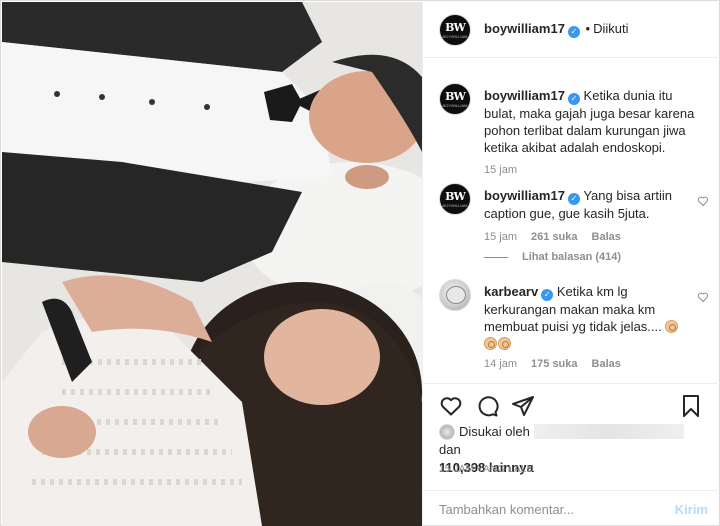 The height and width of the screenshot is (526, 720). Describe the element at coordinates (524, 28) in the screenshot. I see `author-username: boywilliam17` at that location.